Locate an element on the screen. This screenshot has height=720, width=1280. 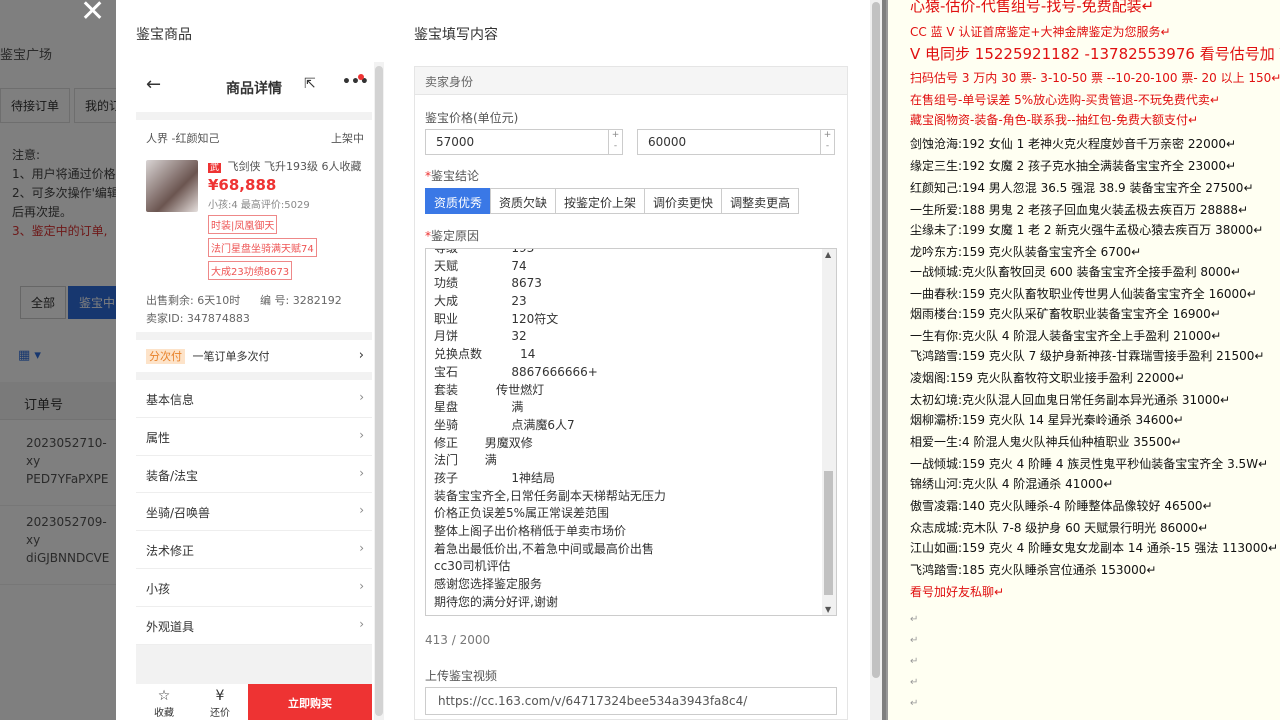
favorite-button: ☆ 收藏 is located at coordinates (164, 702).